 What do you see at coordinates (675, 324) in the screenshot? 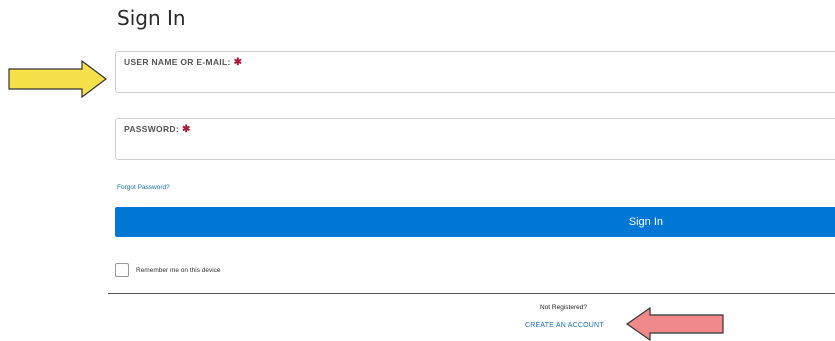
I see `pink-arrow-icon` at bounding box center [675, 324].